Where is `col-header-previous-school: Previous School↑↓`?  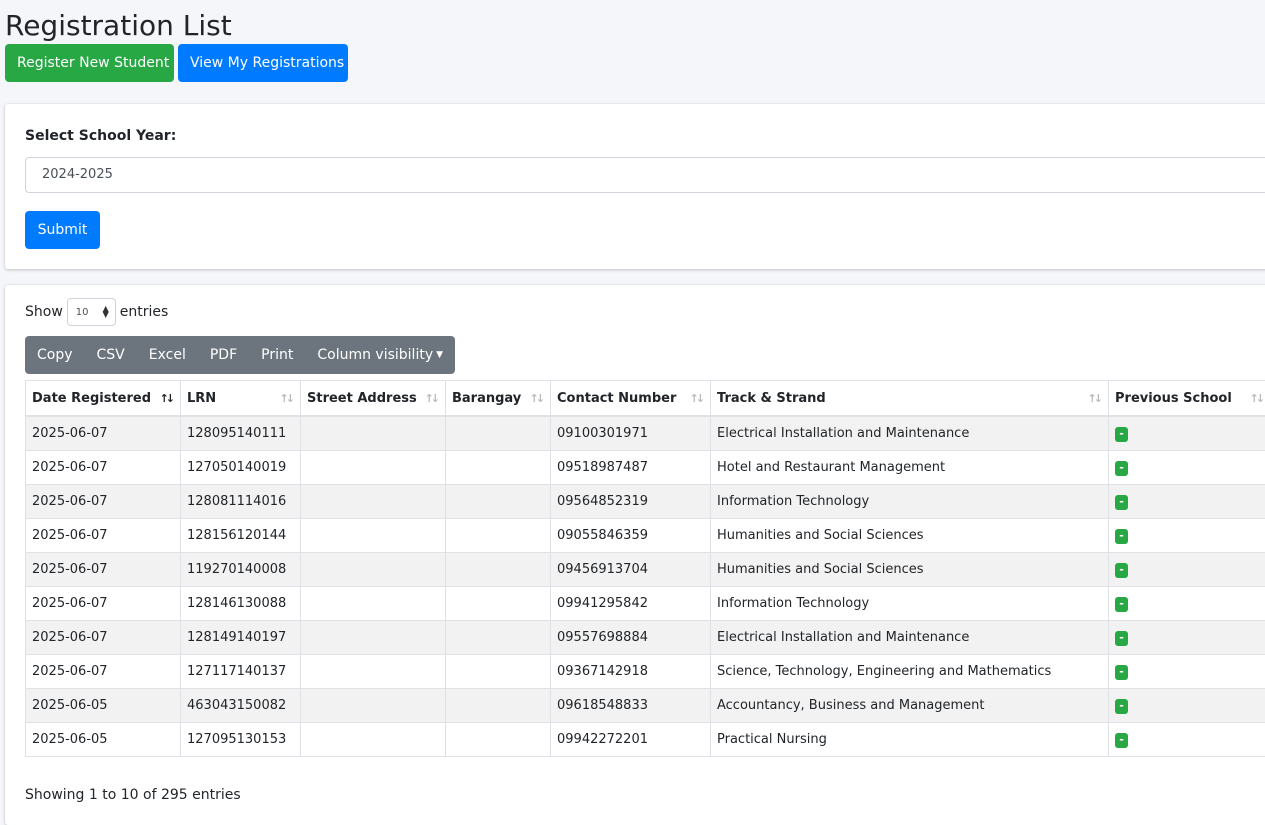
col-header-previous-school: Previous School↑↓ is located at coordinates (1187, 399).